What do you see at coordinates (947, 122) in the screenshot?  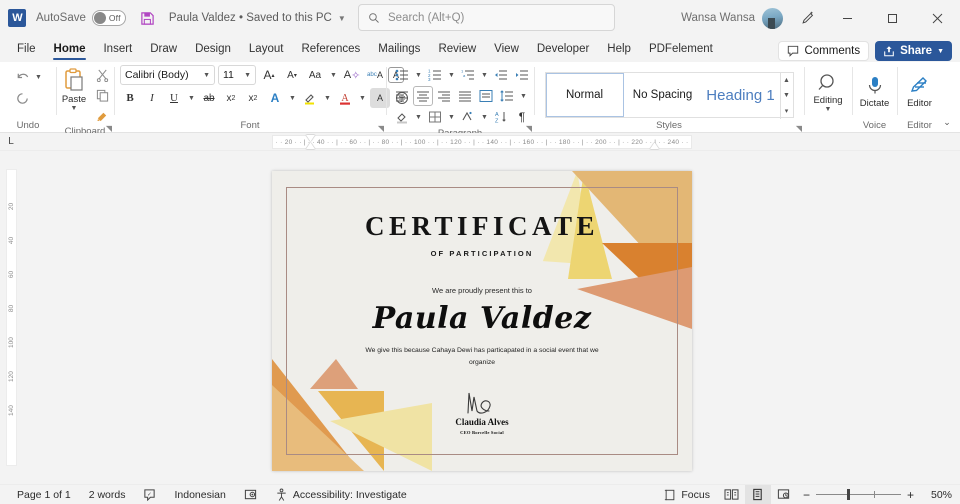 I see `ribbon-collapse-icon: ⌄` at bounding box center [947, 122].